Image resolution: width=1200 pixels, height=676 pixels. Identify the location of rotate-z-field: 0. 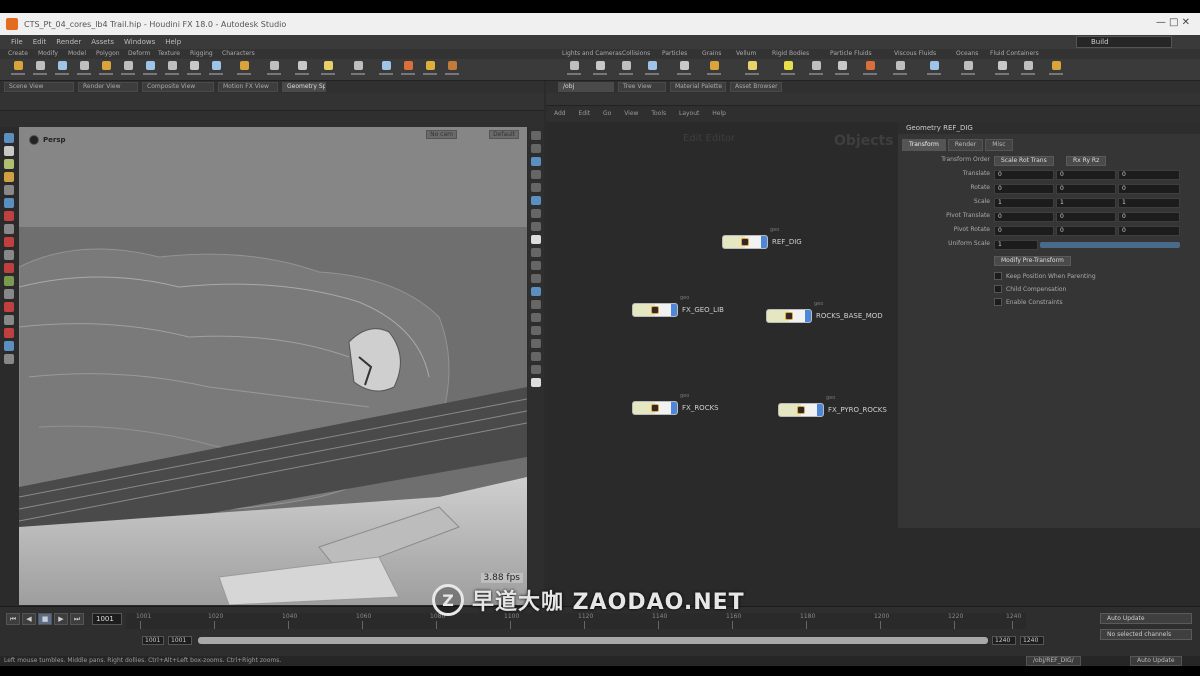
(1149, 189).